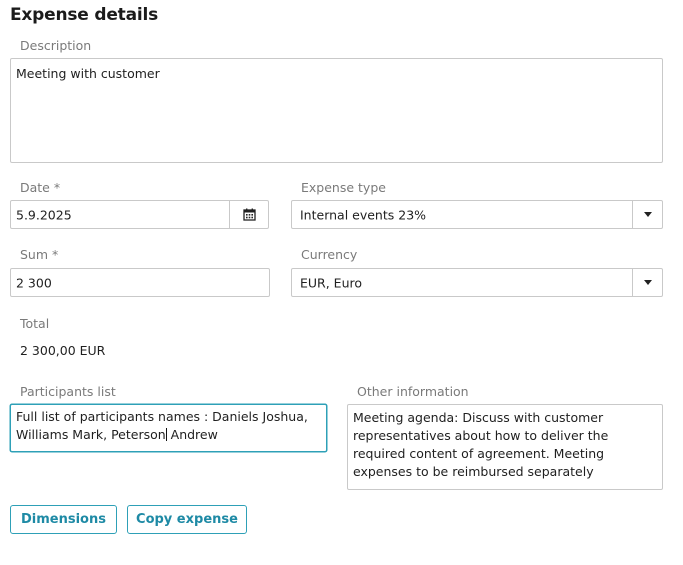 Image resolution: width=683 pixels, height=565 pixels. What do you see at coordinates (88, 73) in the screenshot?
I see `description-value: Meeting with customer` at bounding box center [88, 73].